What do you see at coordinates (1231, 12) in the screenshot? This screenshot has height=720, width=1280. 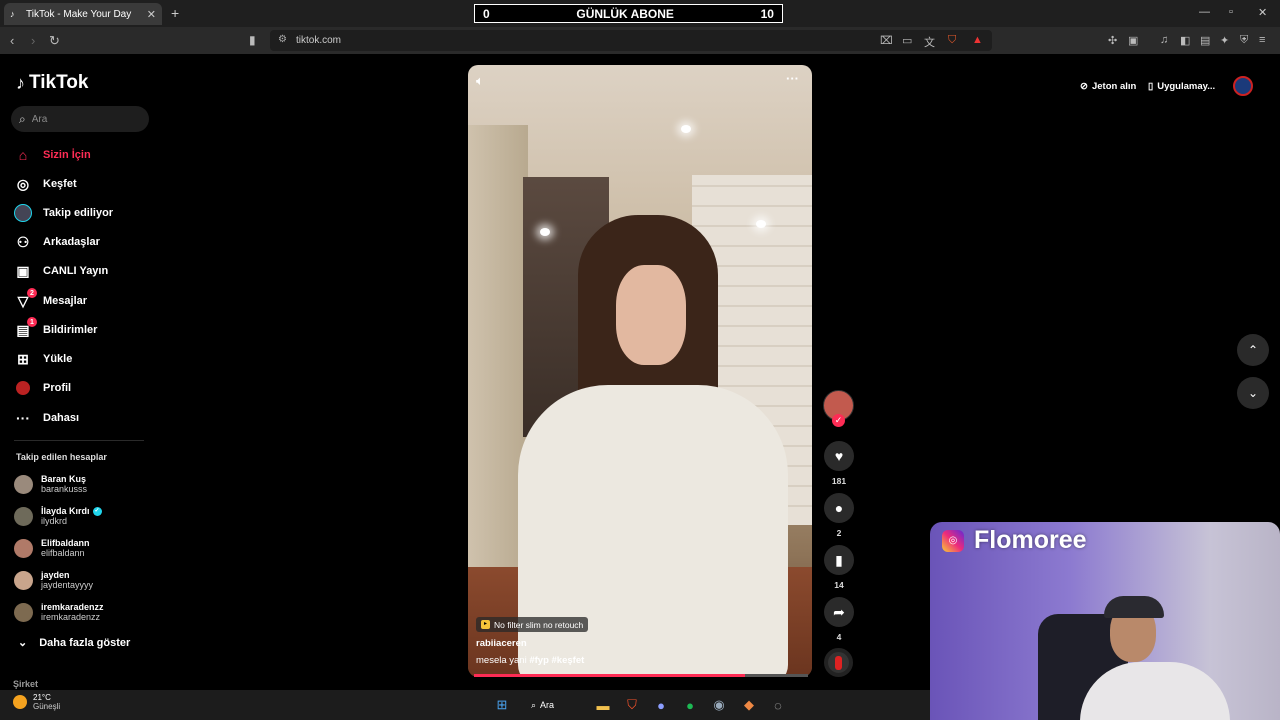 I see `restore-icon: ▫` at bounding box center [1231, 12].